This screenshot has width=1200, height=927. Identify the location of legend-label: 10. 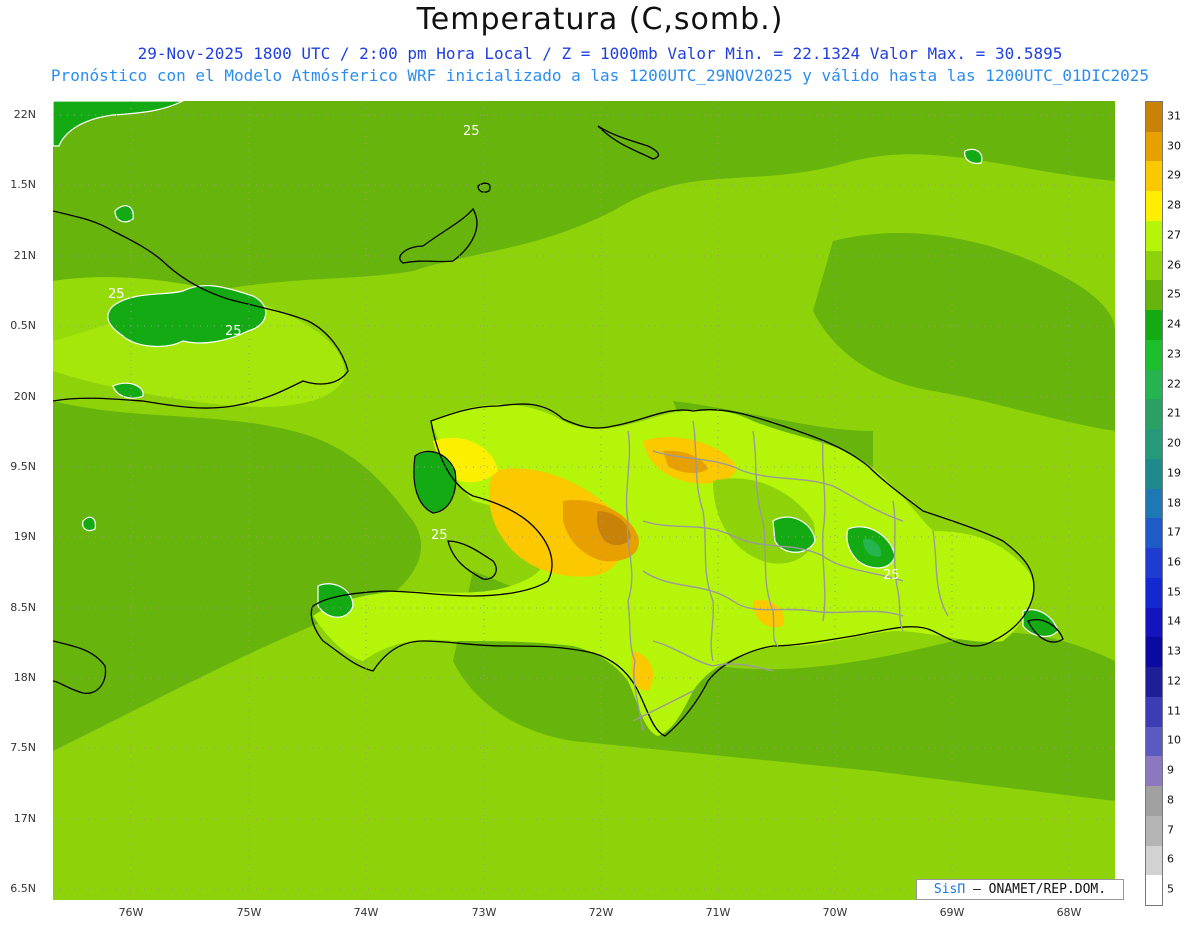
(1174, 740).